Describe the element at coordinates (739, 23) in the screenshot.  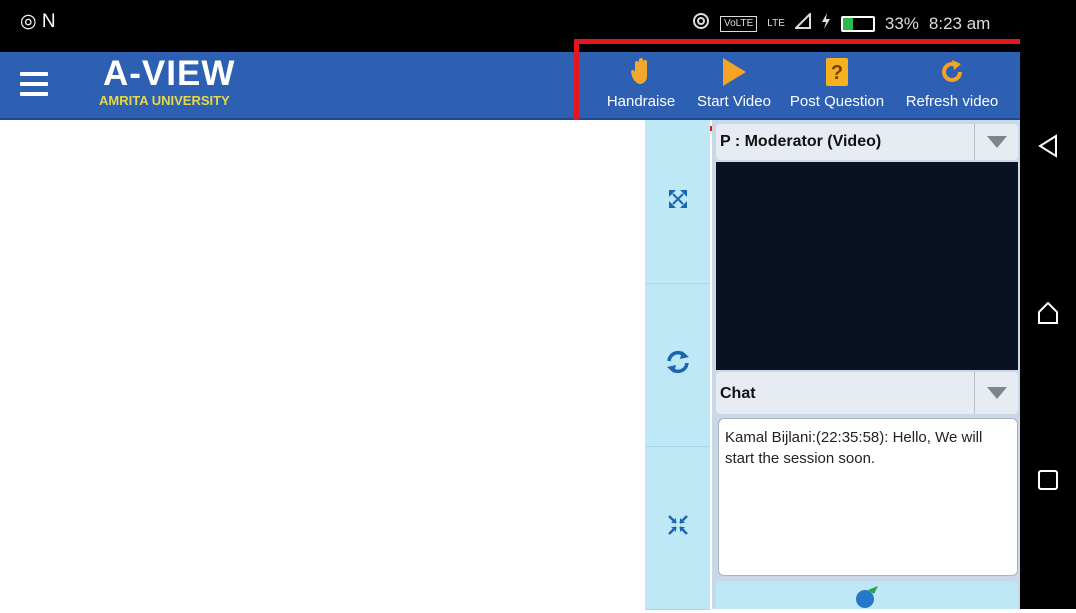
I see `volte-icon: VoLTE` at that location.